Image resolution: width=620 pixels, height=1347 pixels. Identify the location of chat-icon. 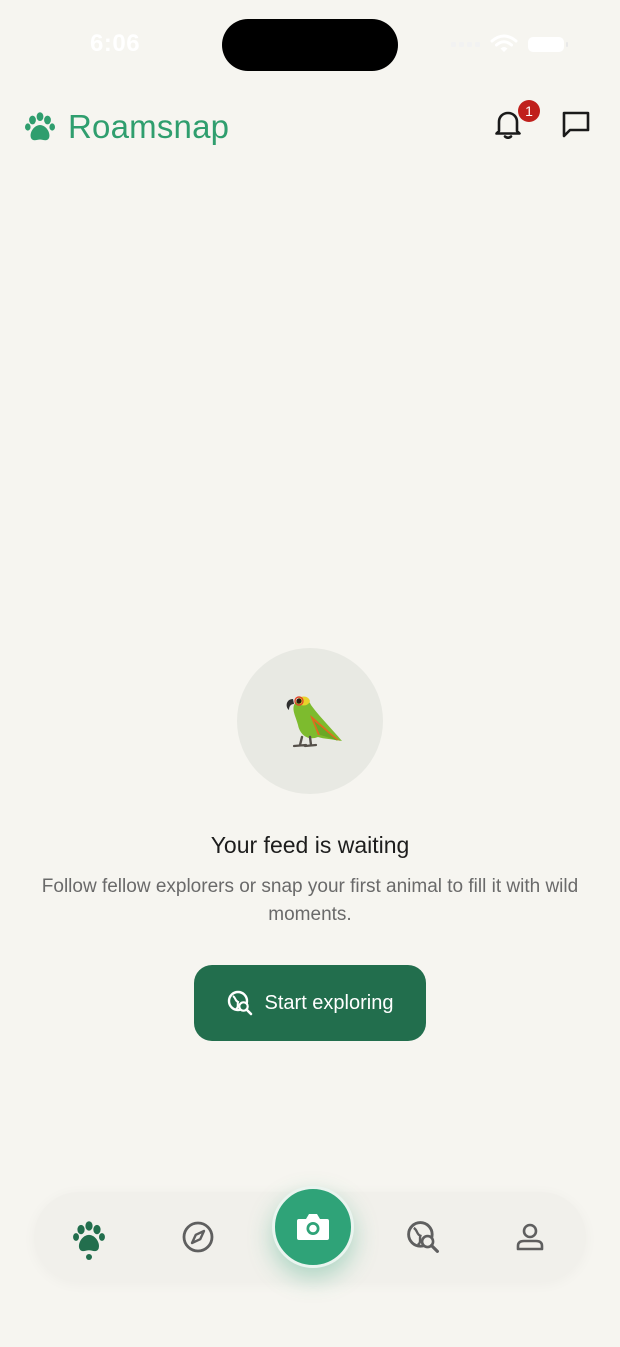
(576, 124).